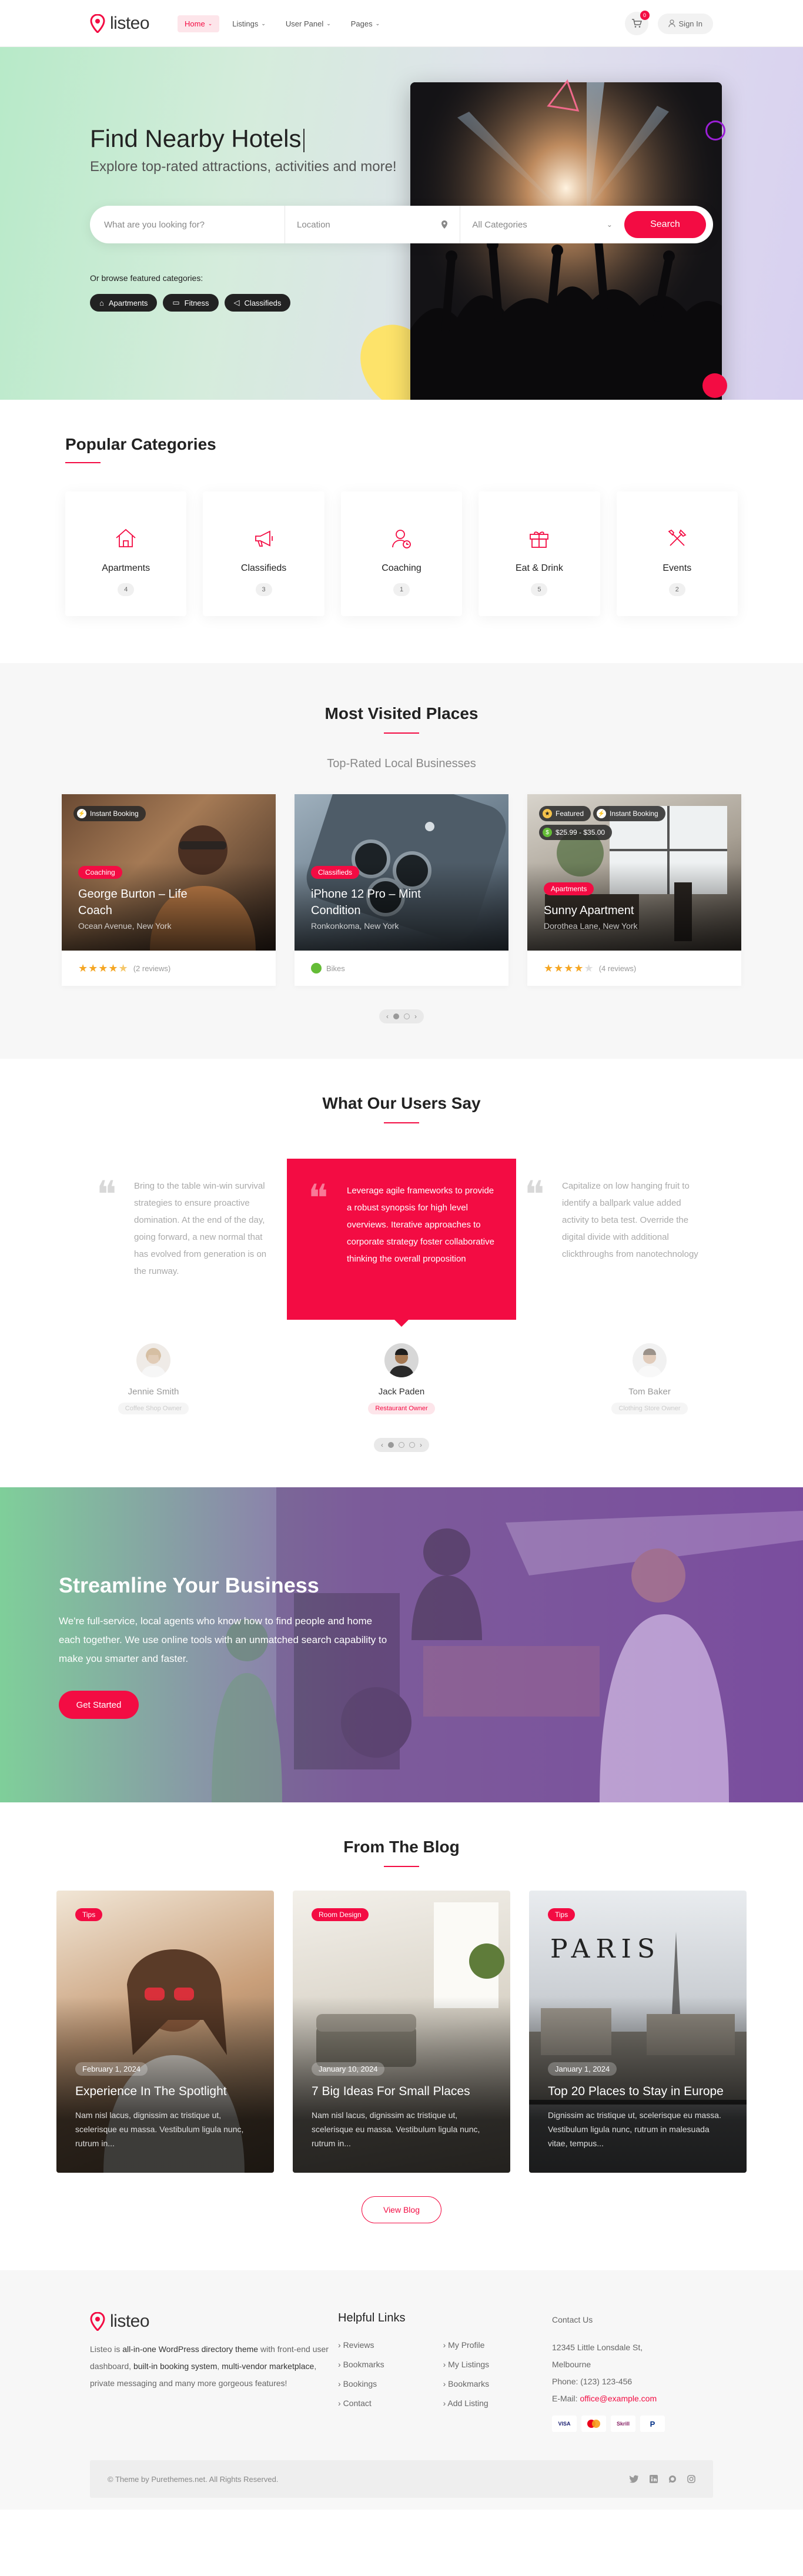 This screenshot has width=803, height=2576. What do you see at coordinates (466, 2403) in the screenshot?
I see `footer-link-add-listing: › Add Listing` at bounding box center [466, 2403].